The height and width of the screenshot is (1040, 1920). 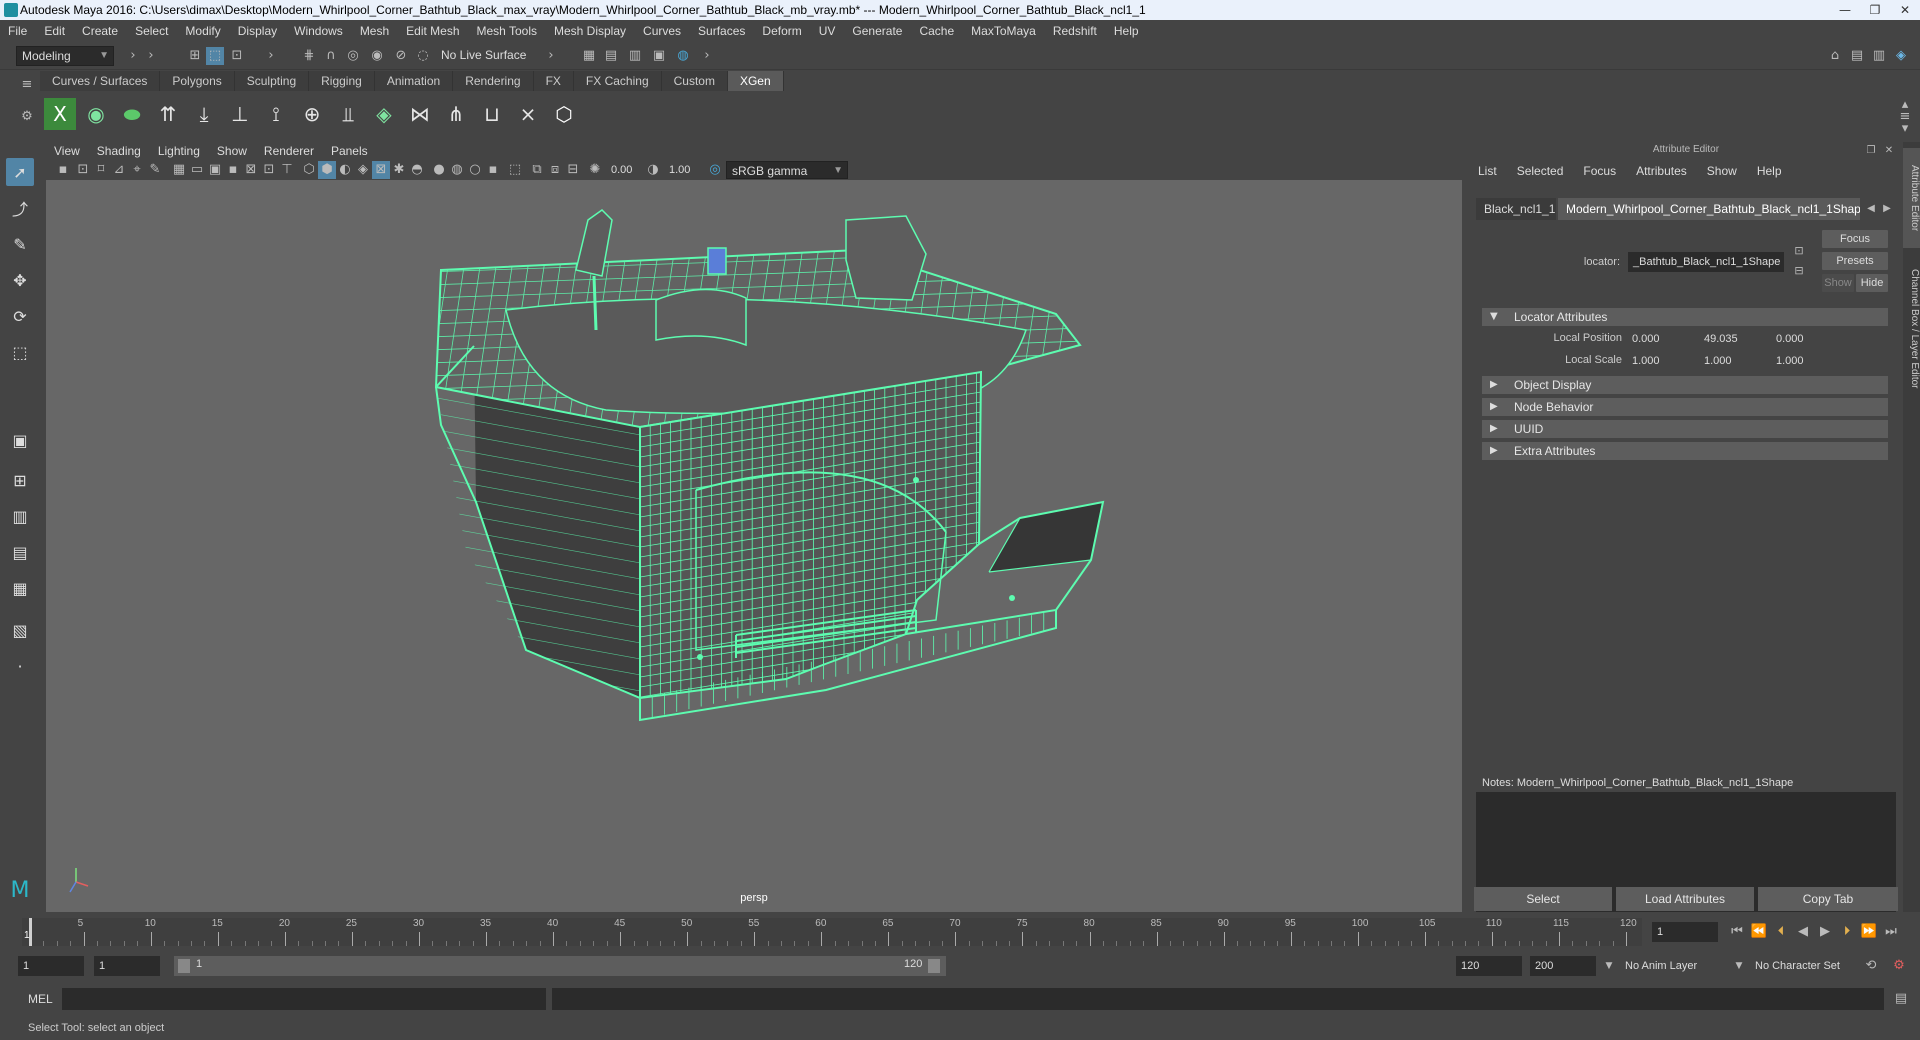 I want to click on resolution-gate-icon: ▣, so click(x=215, y=170).